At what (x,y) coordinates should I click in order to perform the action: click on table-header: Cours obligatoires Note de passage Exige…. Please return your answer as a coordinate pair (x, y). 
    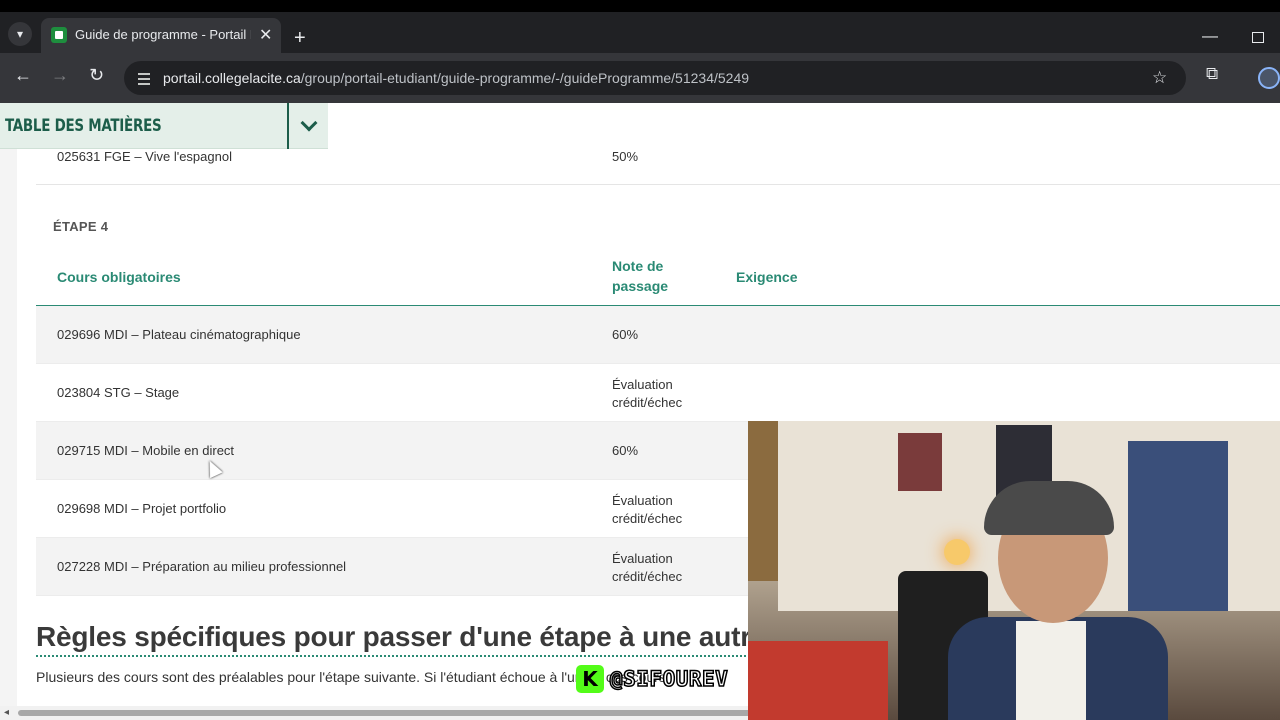
    Looking at the image, I should click on (658, 279).